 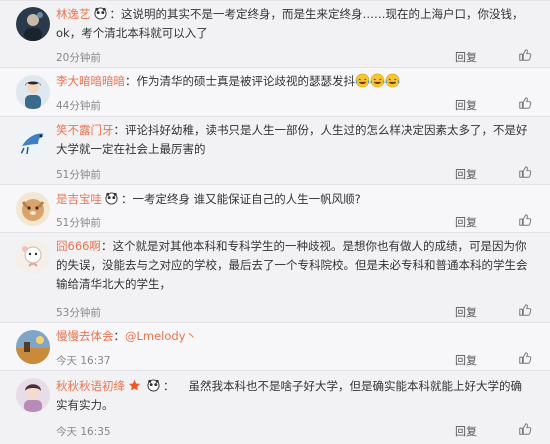 What do you see at coordinates (85, 130) in the screenshot?
I see `username-link: 笑不露门牙` at bounding box center [85, 130].